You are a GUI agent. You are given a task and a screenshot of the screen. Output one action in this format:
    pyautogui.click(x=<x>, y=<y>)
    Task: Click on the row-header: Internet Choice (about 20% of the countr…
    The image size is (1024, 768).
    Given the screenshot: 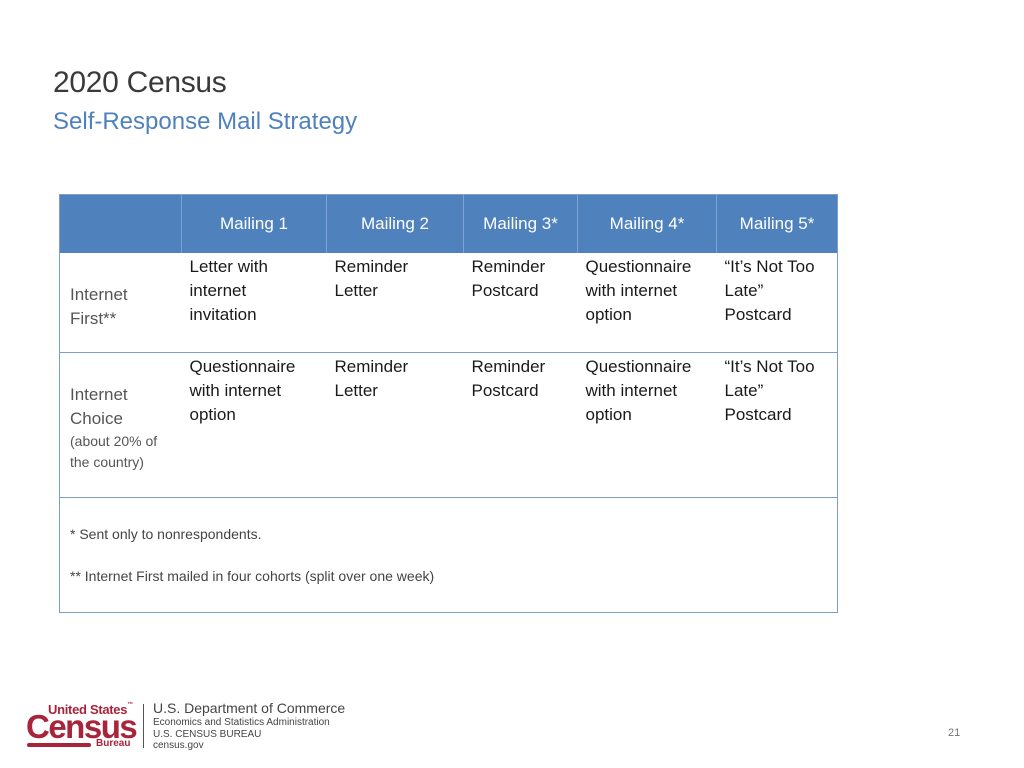 What is the action you would take?
    pyautogui.click(x=120, y=425)
    